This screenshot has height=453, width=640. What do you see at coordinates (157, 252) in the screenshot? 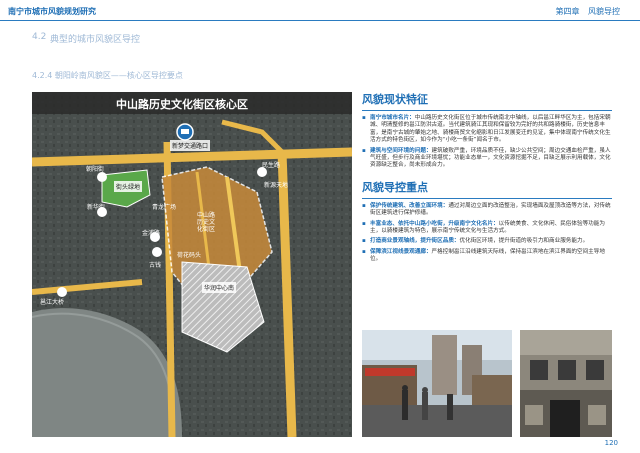
I see `marker-gujing` at bounding box center [157, 252].